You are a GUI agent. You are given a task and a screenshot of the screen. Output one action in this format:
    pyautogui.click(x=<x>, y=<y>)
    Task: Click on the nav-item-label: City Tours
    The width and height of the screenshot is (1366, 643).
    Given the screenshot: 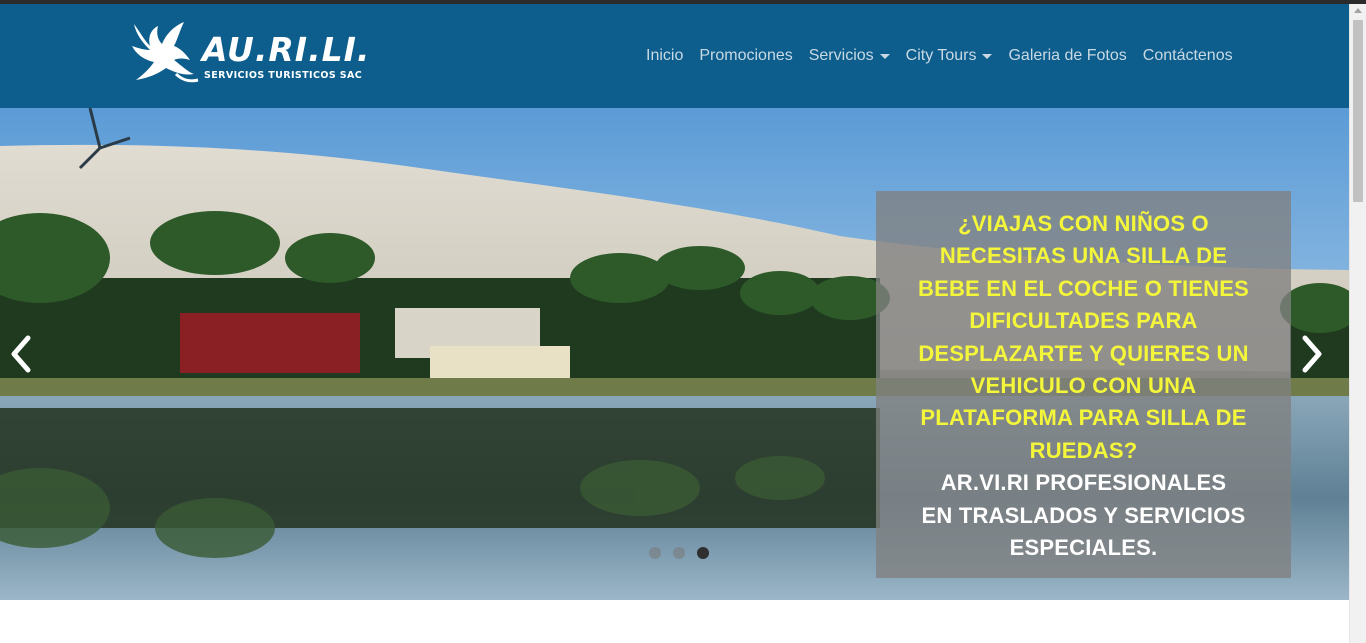 What is the action you would take?
    pyautogui.click(x=941, y=55)
    